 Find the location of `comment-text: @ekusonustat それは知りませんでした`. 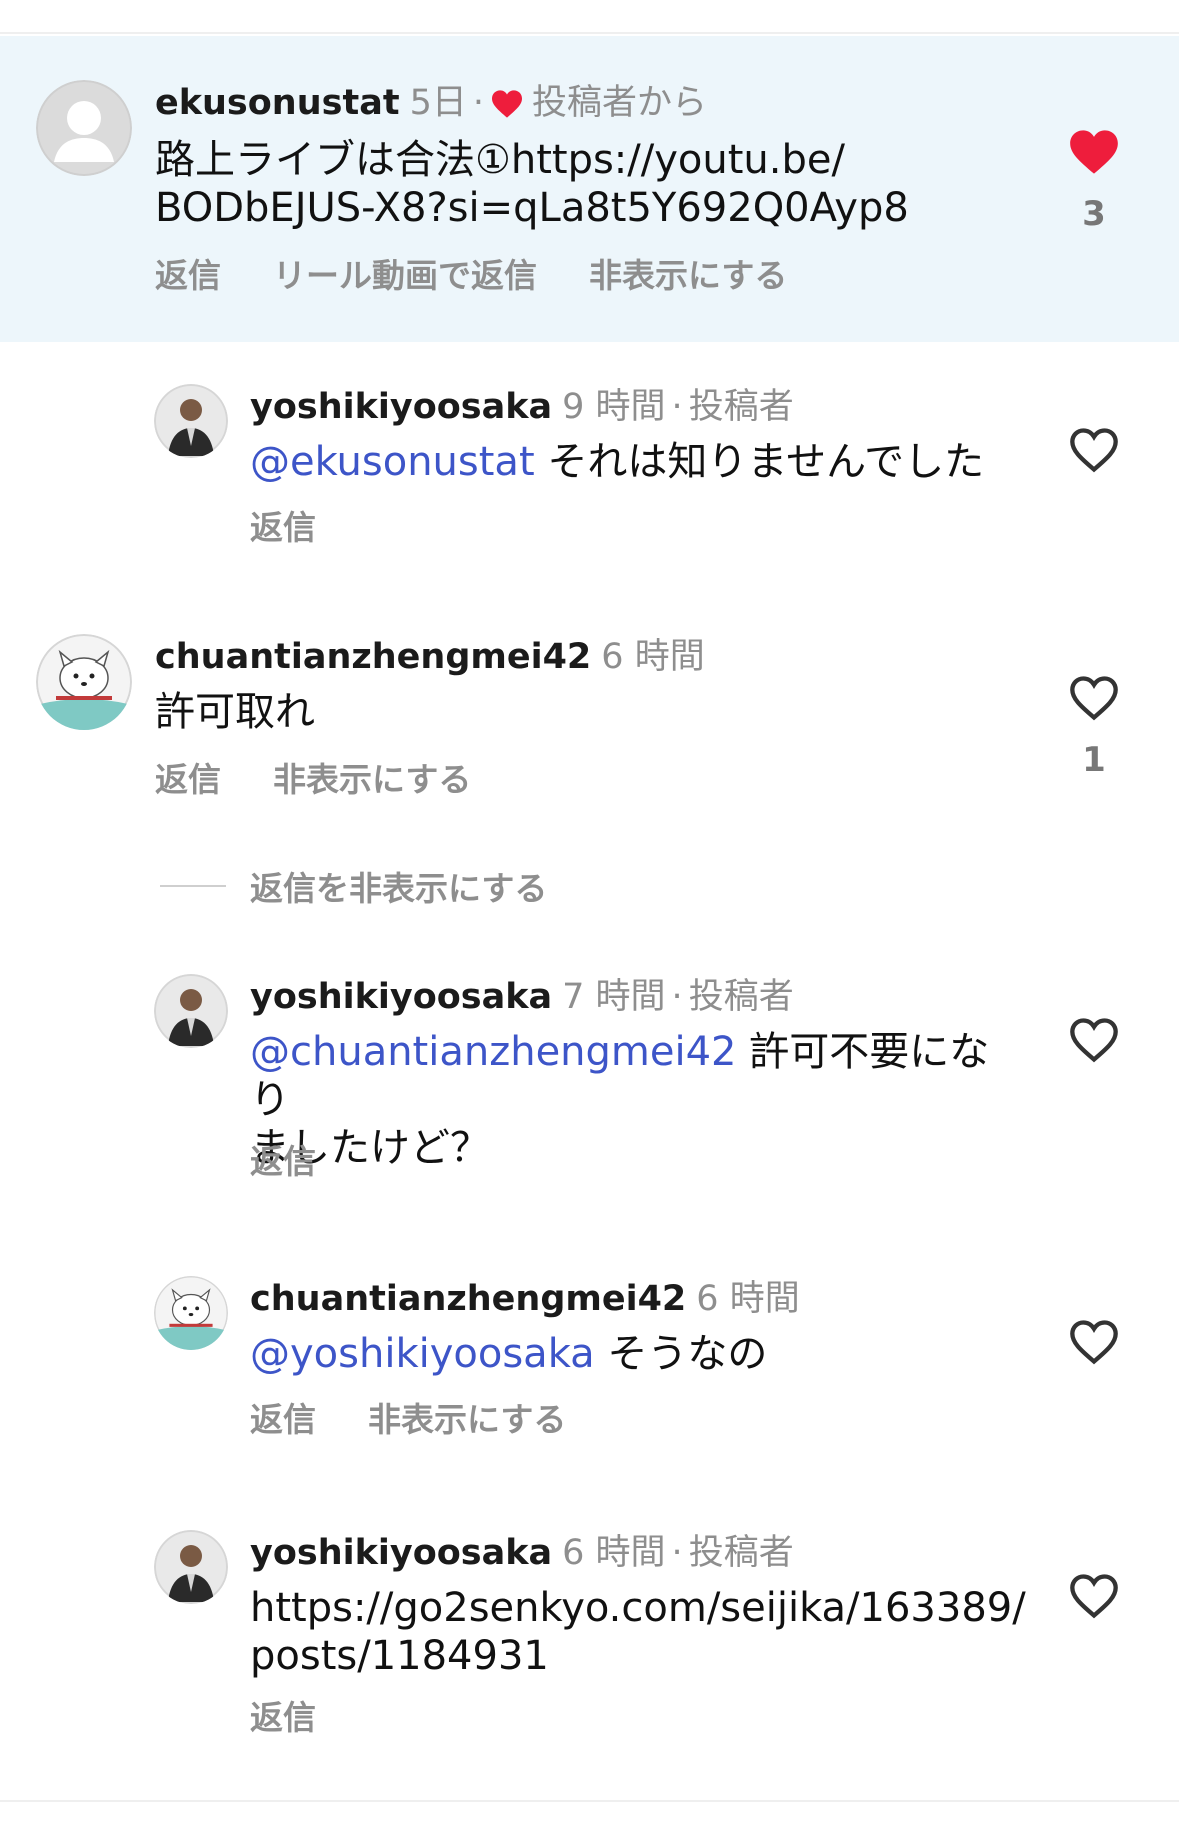

comment-text: @ekusonustat それは知りませんでした is located at coordinates (630, 462).